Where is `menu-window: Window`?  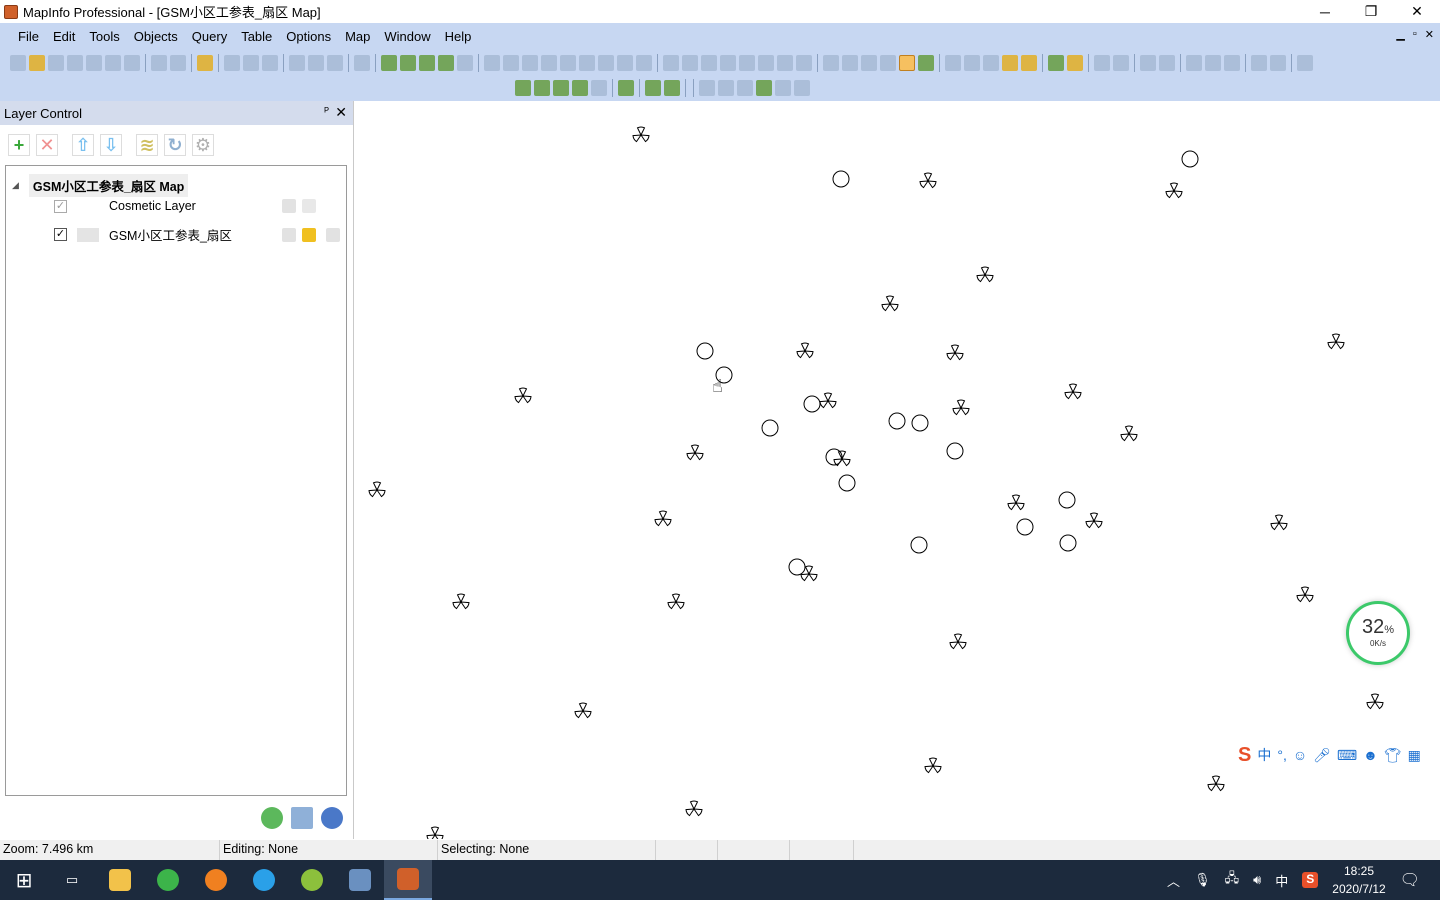 menu-window: Window is located at coordinates (407, 36).